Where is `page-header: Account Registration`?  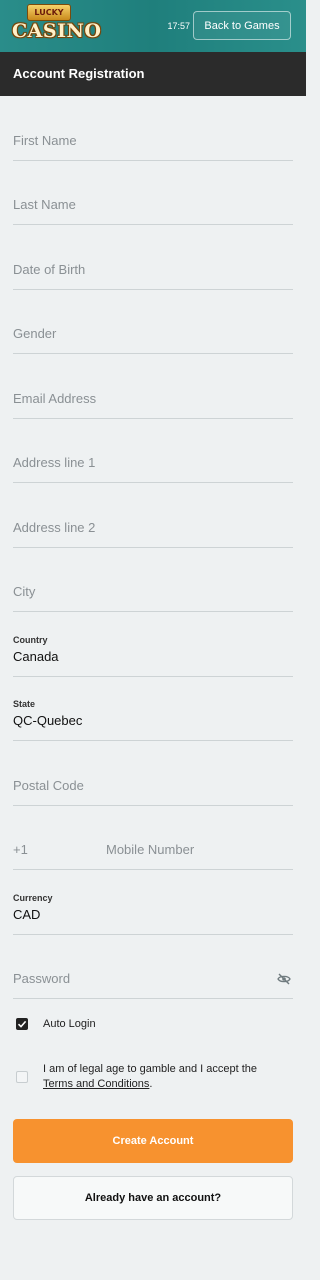 page-header: Account Registration is located at coordinates (153, 74).